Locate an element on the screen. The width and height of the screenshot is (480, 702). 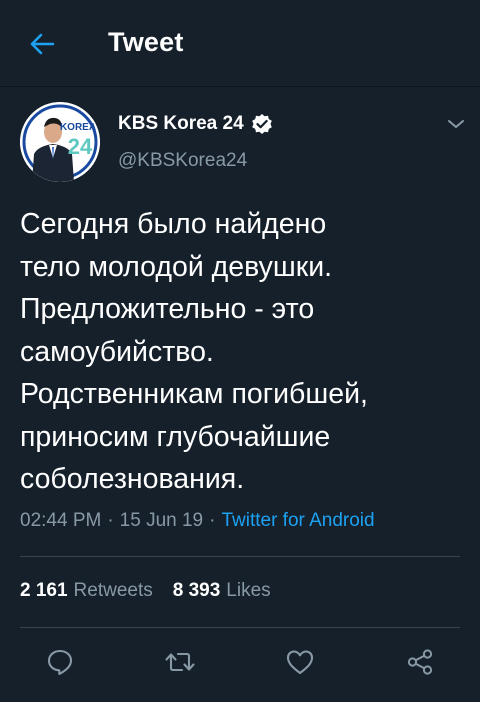
share-button is located at coordinates (420, 662).